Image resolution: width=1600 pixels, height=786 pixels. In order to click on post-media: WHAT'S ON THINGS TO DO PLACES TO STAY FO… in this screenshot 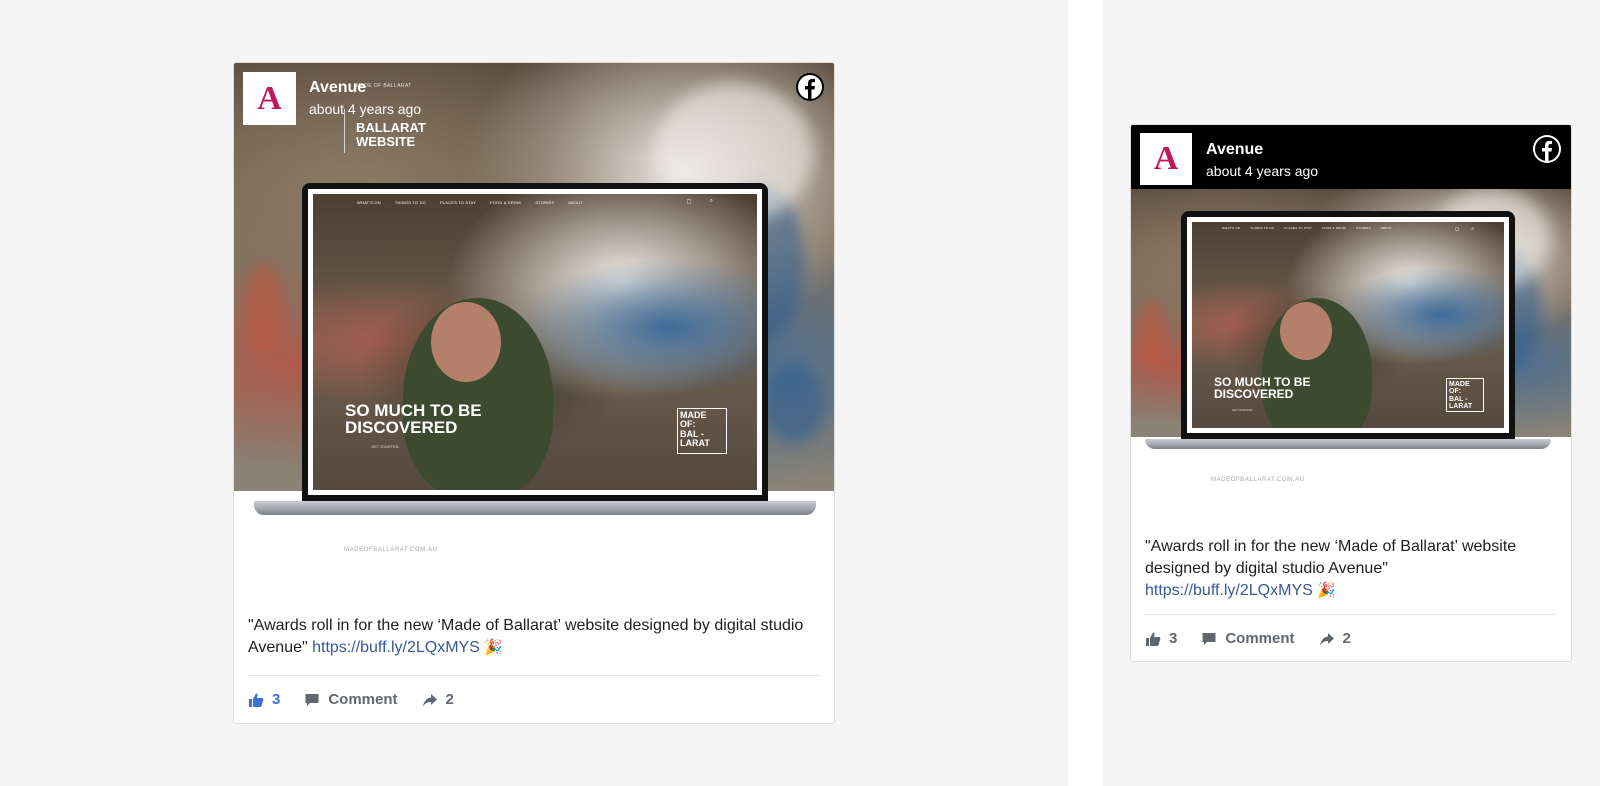, I will do `click(1351, 383)`.